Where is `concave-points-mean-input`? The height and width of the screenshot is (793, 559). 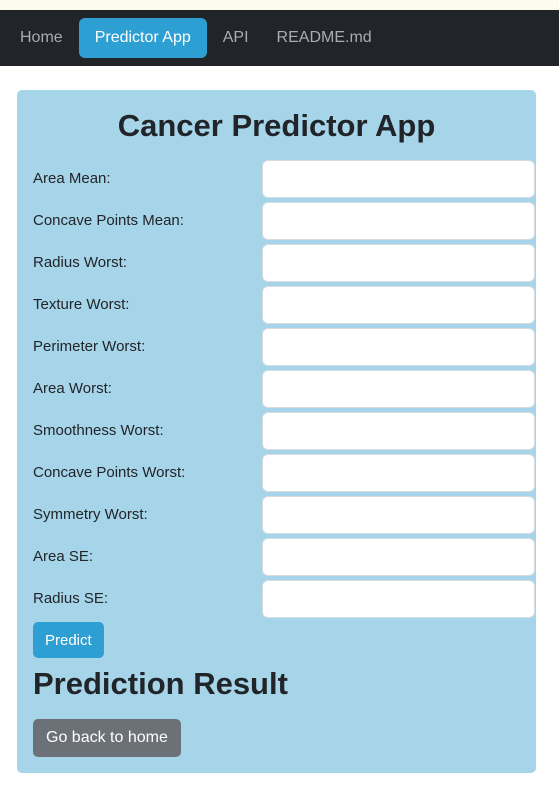 concave-points-mean-input is located at coordinates (398, 221).